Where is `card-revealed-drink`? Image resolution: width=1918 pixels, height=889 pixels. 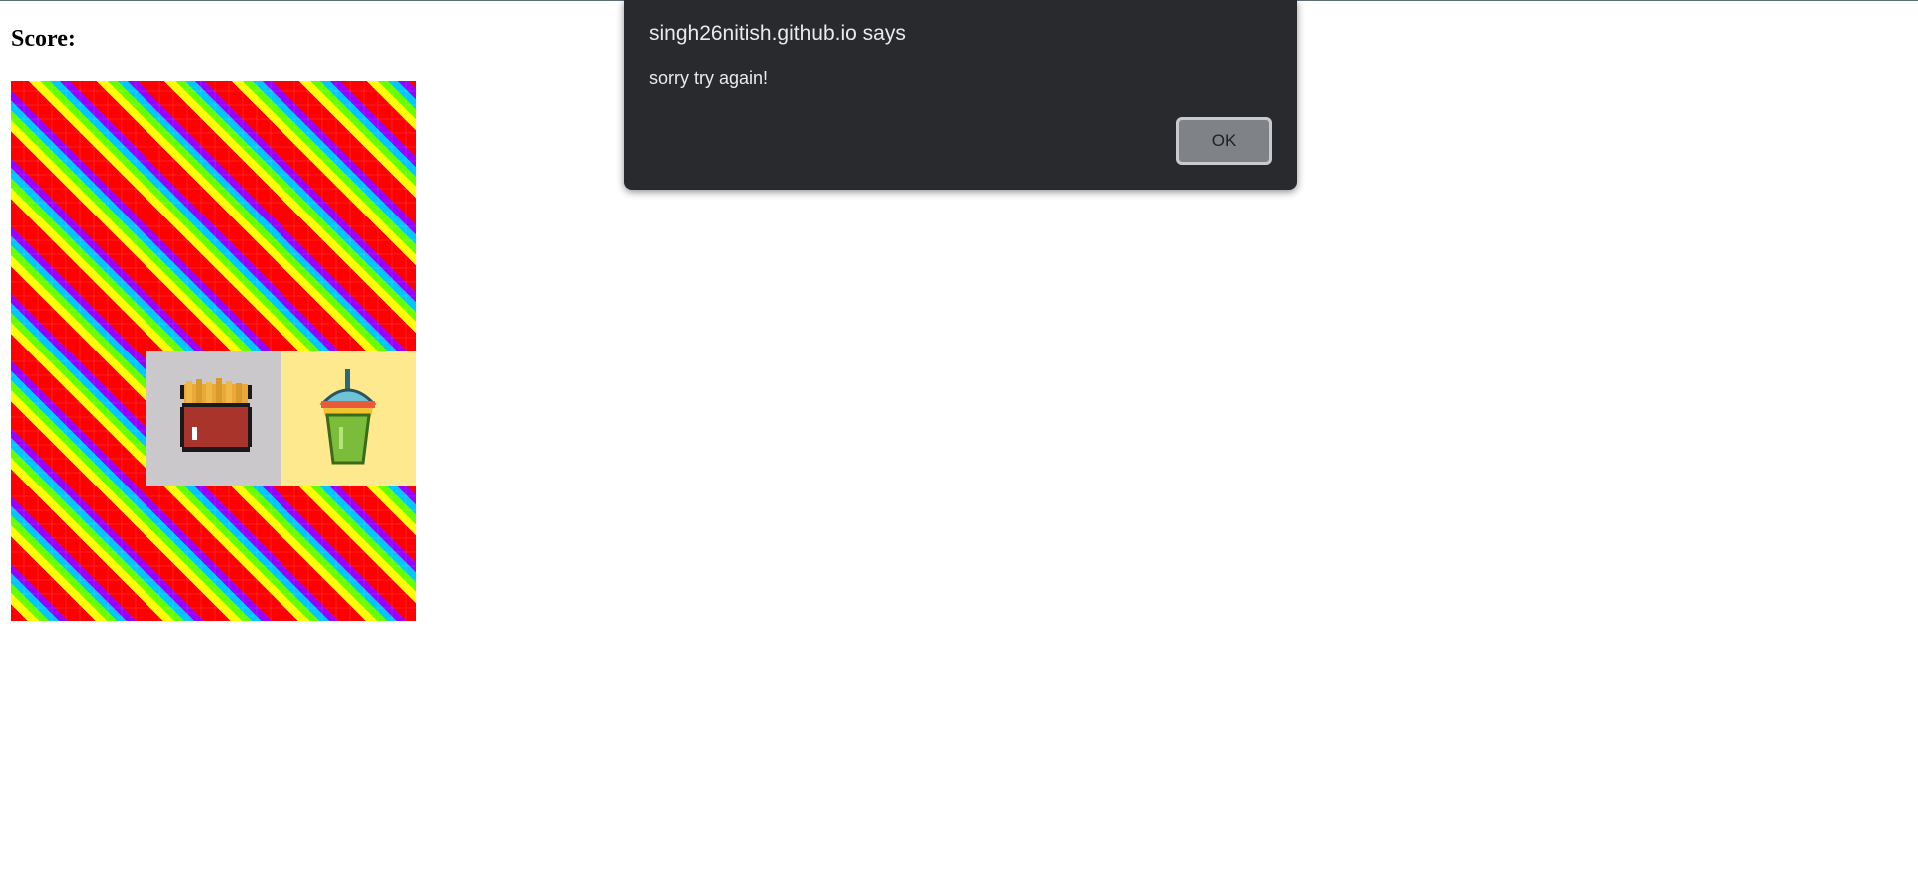 card-revealed-drink is located at coordinates (348, 418).